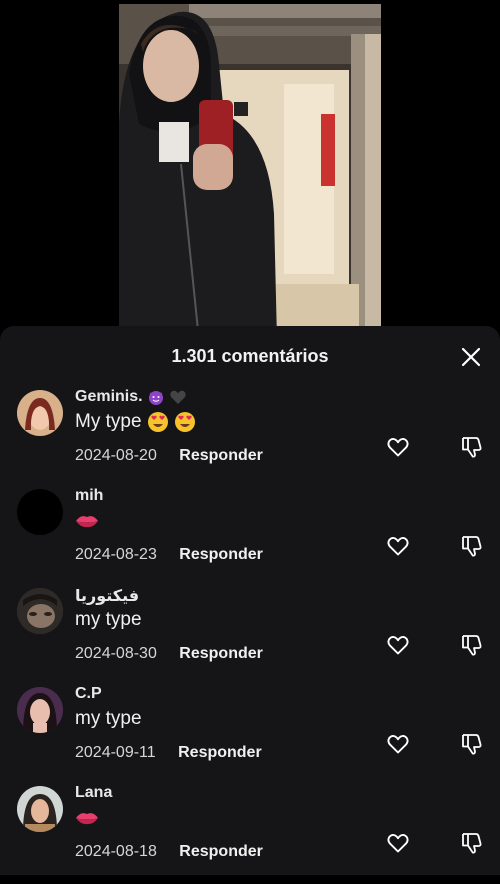  I want to click on devil-emoji-icon, so click(156, 398).